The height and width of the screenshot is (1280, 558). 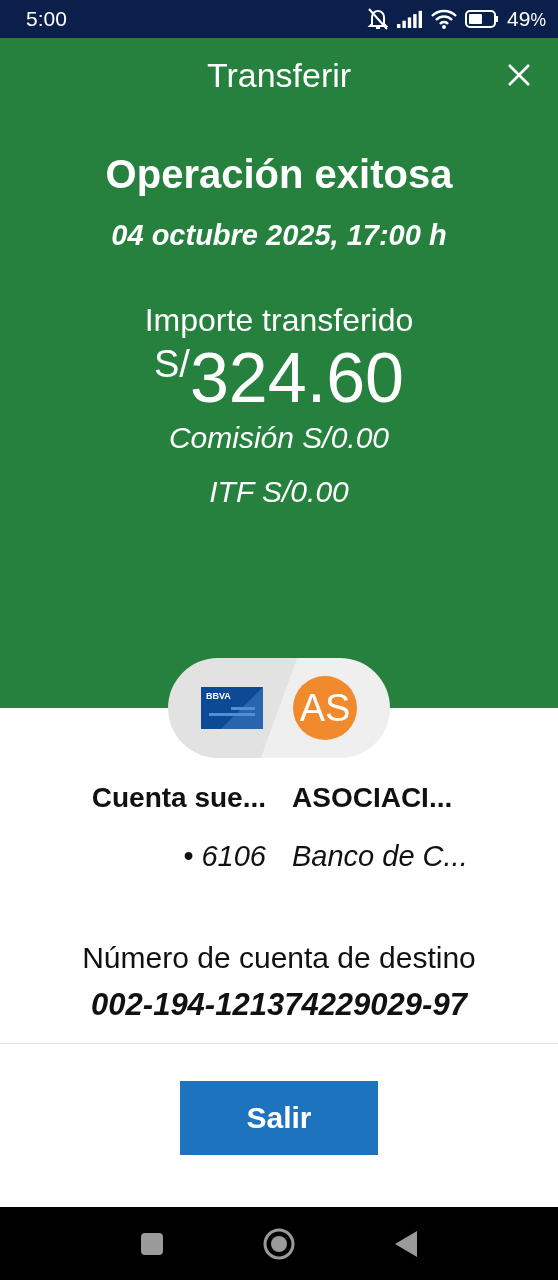 I want to click on success-title: Operación exitosa, so click(x=279, y=174).